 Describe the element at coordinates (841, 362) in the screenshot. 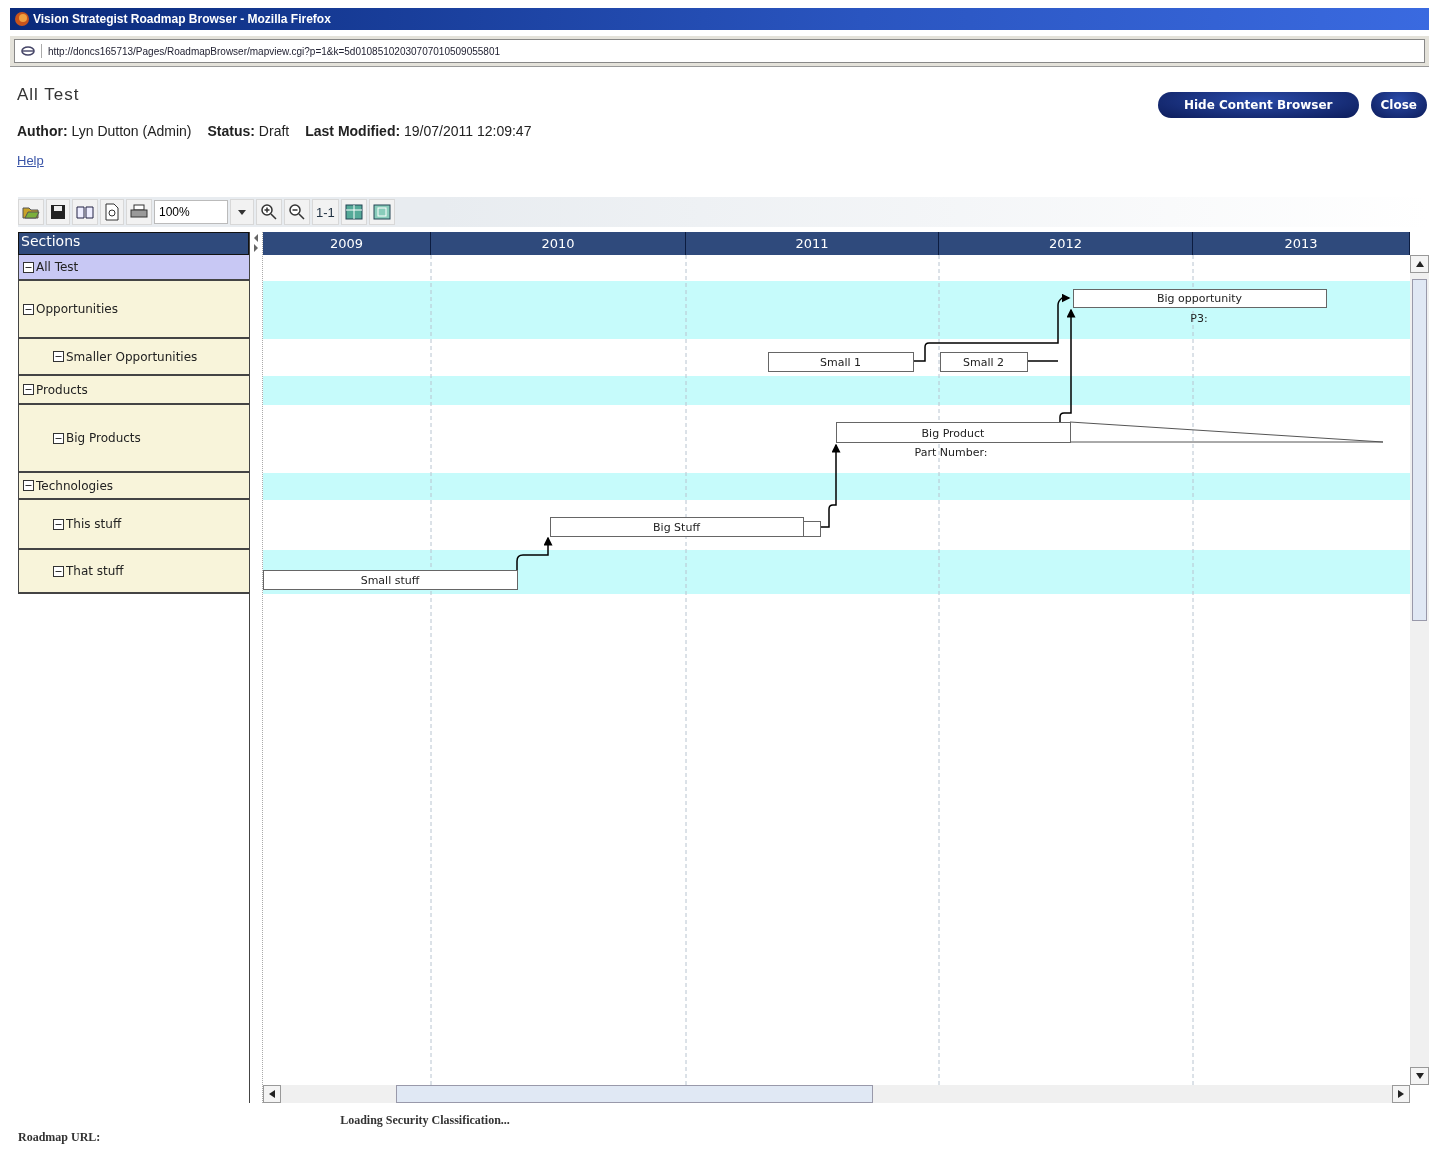

I see `task-bar: Small 1` at that location.